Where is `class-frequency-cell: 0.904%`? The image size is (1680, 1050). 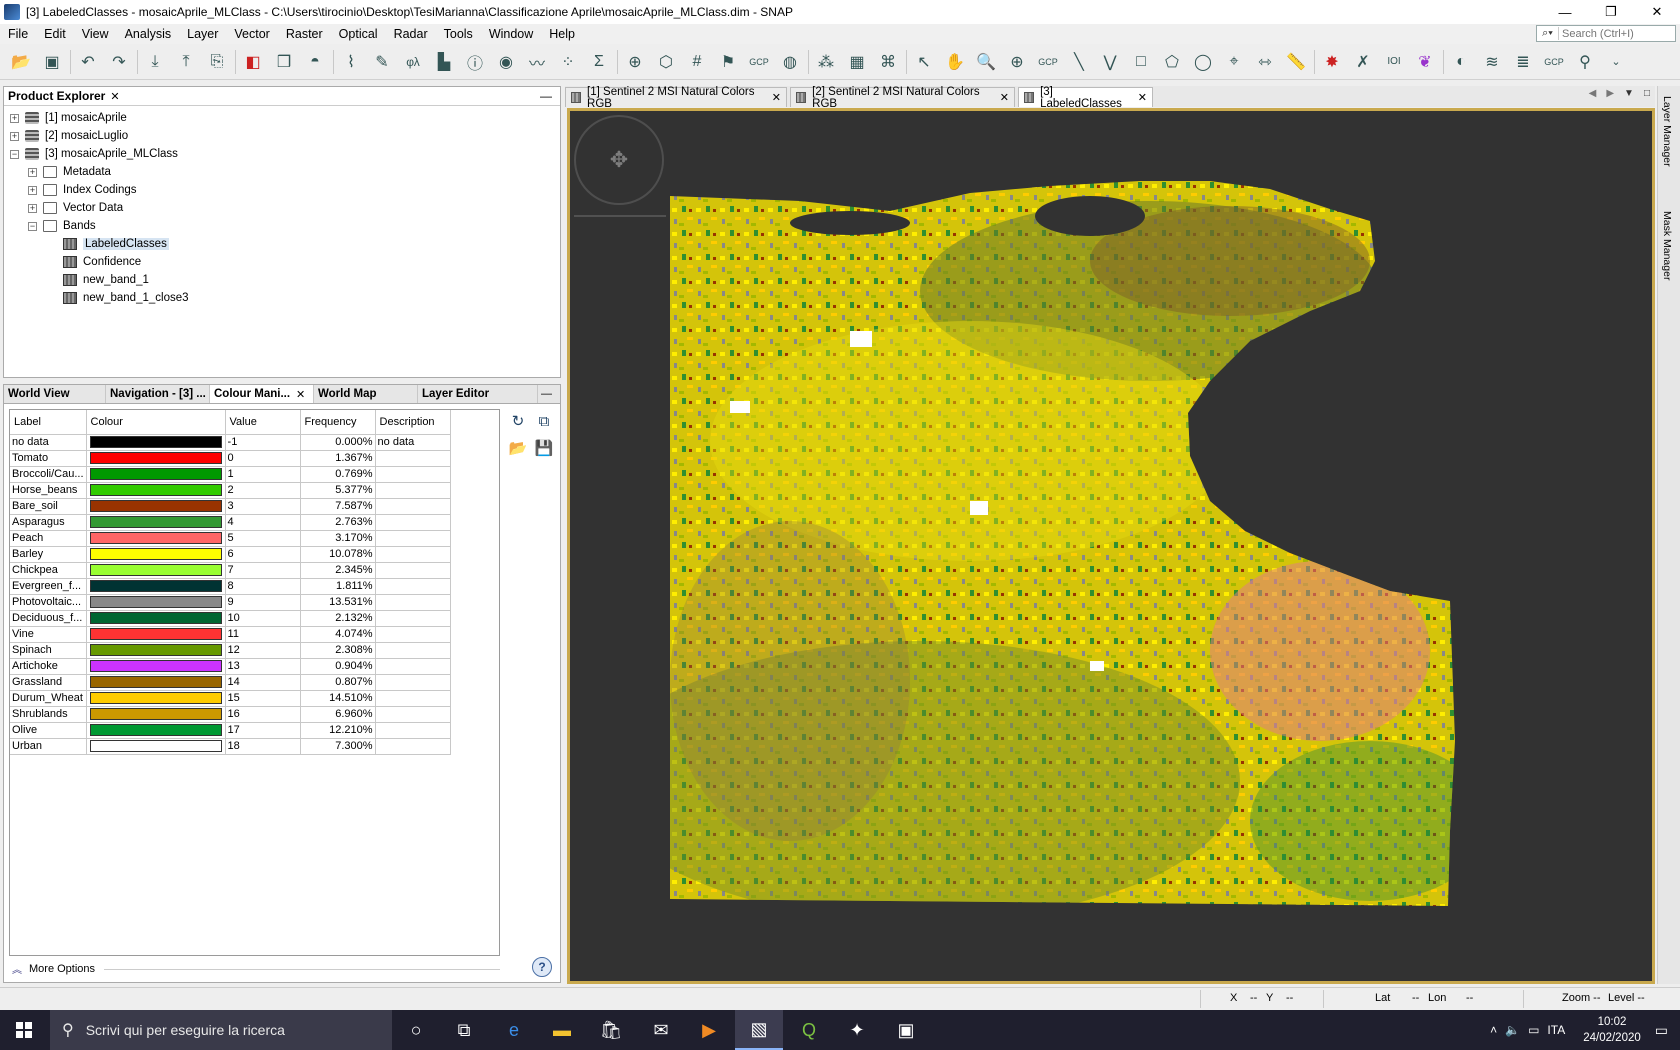 class-frequency-cell: 0.904% is located at coordinates (338, 666).